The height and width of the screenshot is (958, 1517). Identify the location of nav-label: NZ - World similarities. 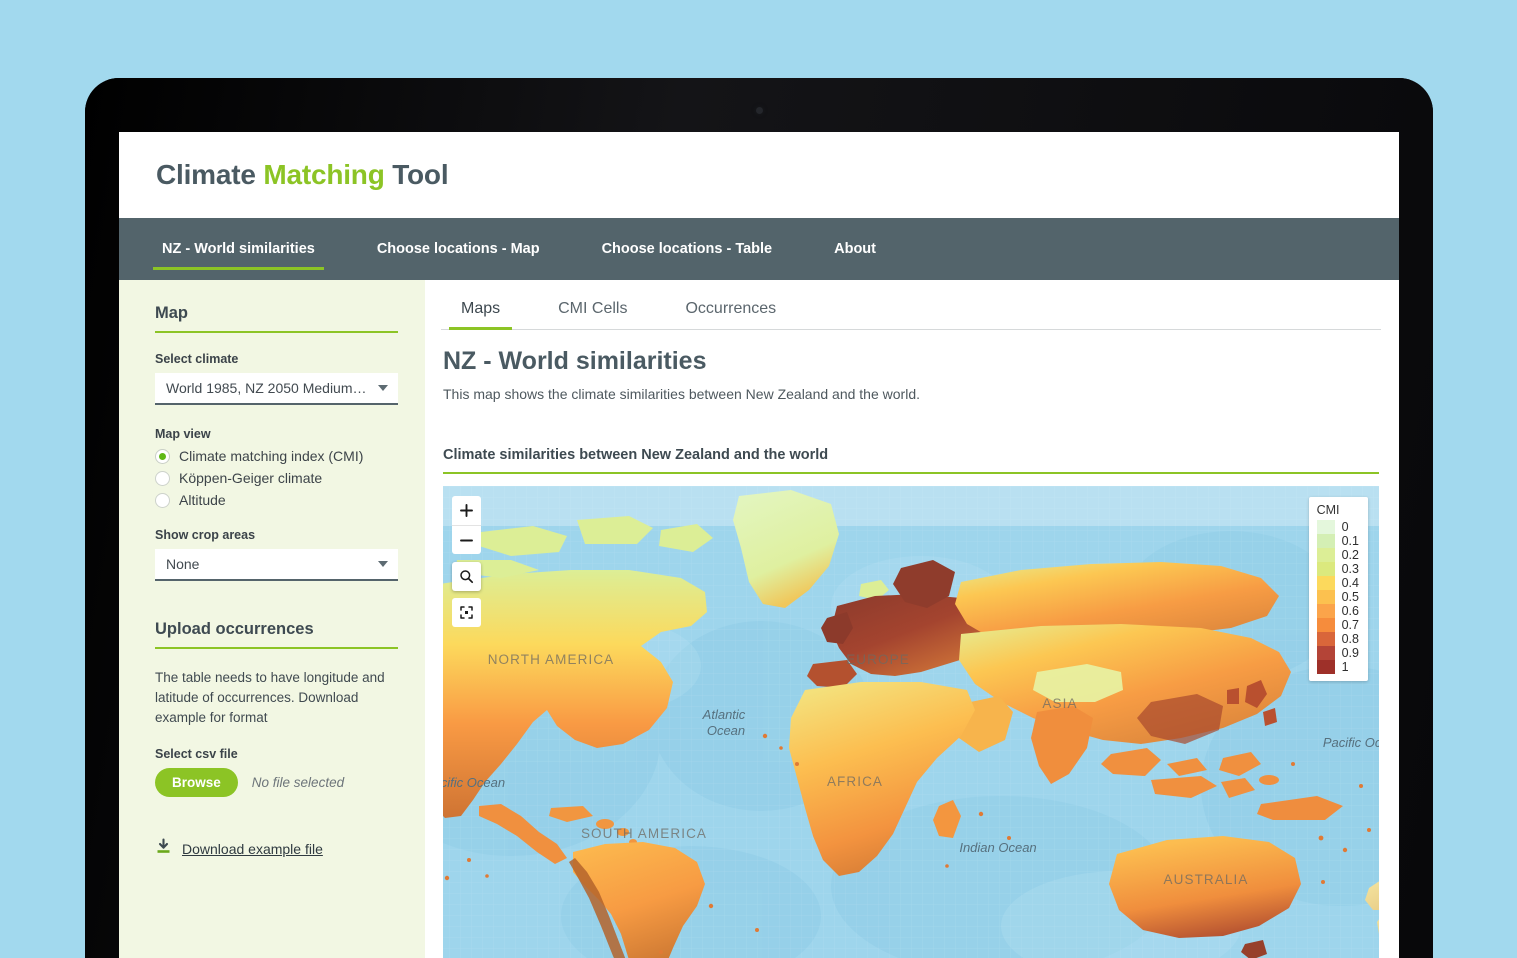
(238, 249).